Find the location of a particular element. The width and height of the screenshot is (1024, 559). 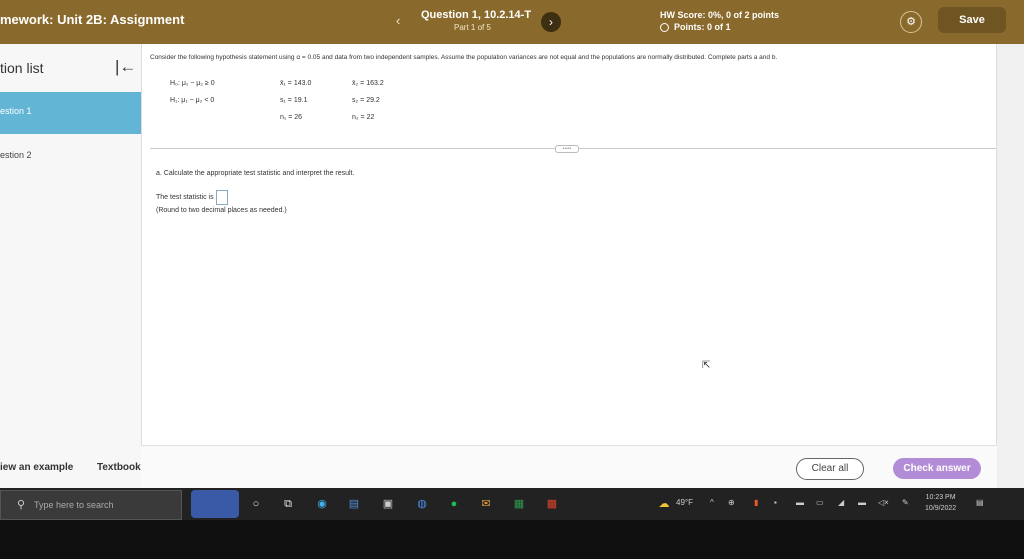

weather-temp: 49°F is located at coordinates (684, 502).